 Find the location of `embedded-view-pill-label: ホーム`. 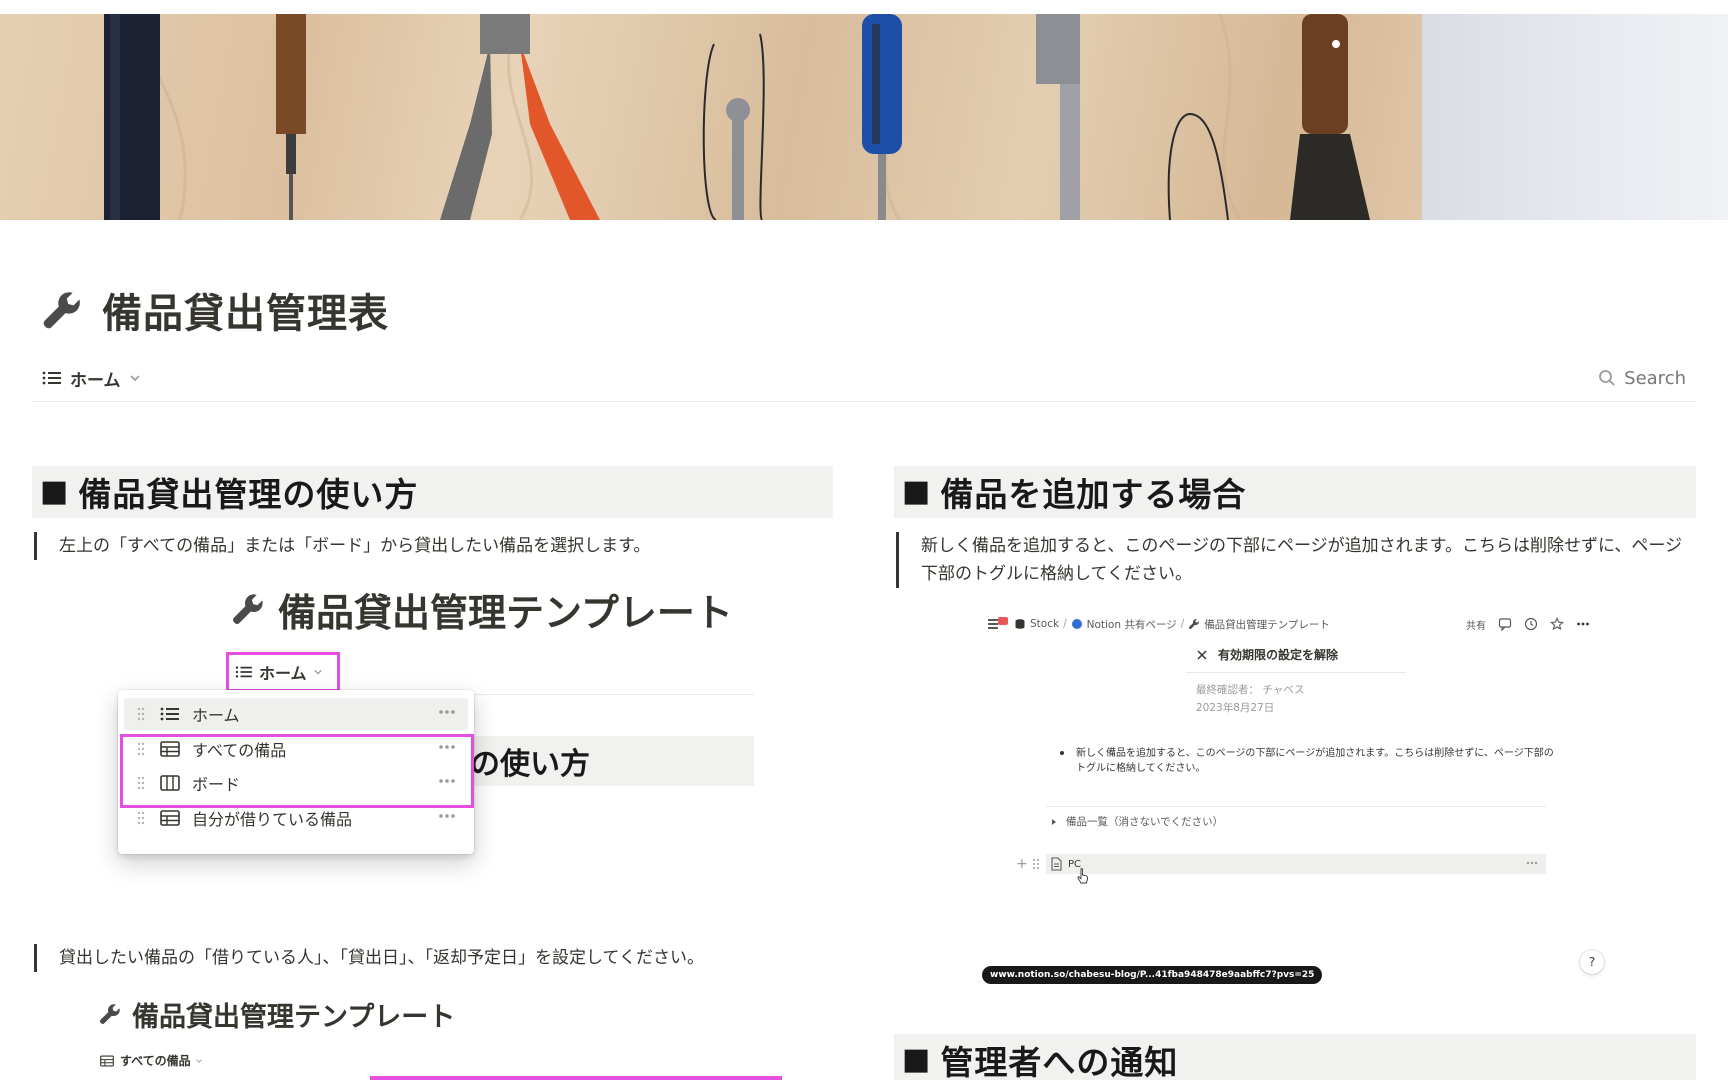

embedded-view-pill-label: ホーム is located at coordinates (283, 673).